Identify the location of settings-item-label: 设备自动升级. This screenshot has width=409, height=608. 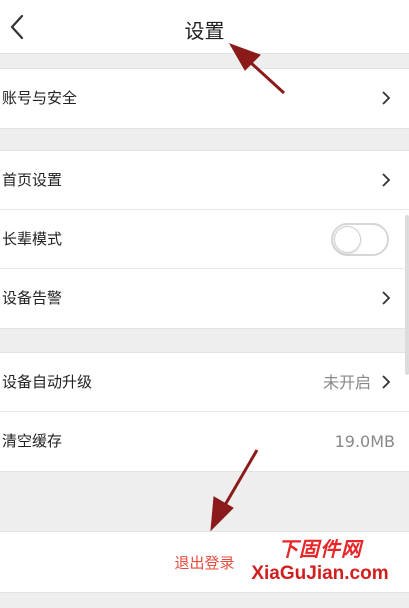
(47, 382).